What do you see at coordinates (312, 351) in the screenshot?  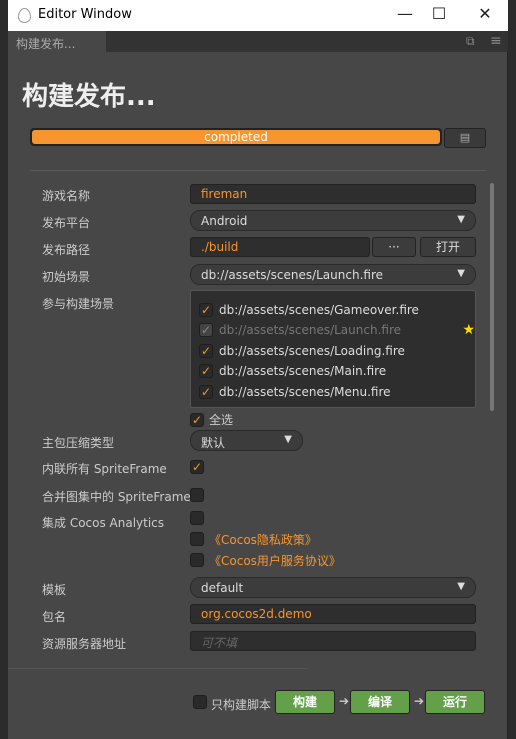 I see `scene-path: db://assets/scenes/Loading.fire` at bounding box center [312, 351].